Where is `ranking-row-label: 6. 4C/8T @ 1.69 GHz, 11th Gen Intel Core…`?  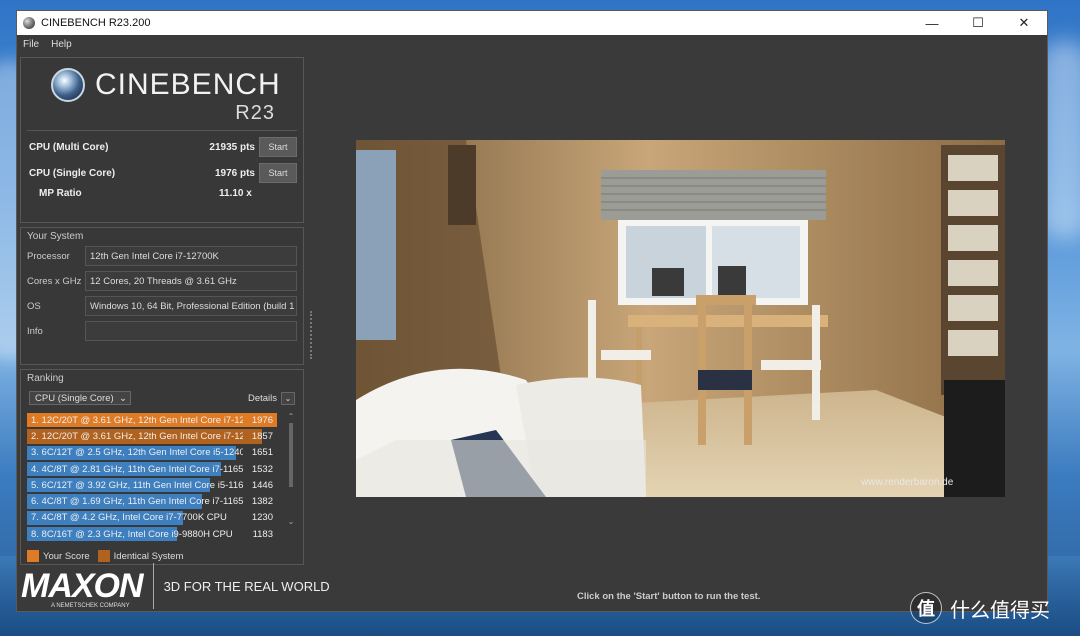
ranking-row-label: 6. 4C/8T @ 1.69 GHz, 11th Gen Intel Core… is located at coordinates (137, 502).